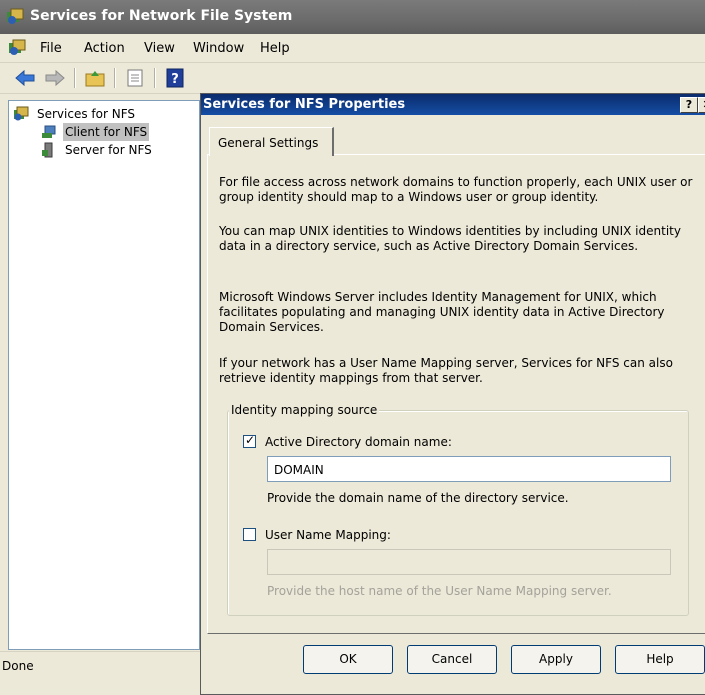 This screenshot has height=695, width=705. What do you see at coordinates (100, 664) in the screenshot?
I see `status-bar: Done` at bounding box center [100, 664].